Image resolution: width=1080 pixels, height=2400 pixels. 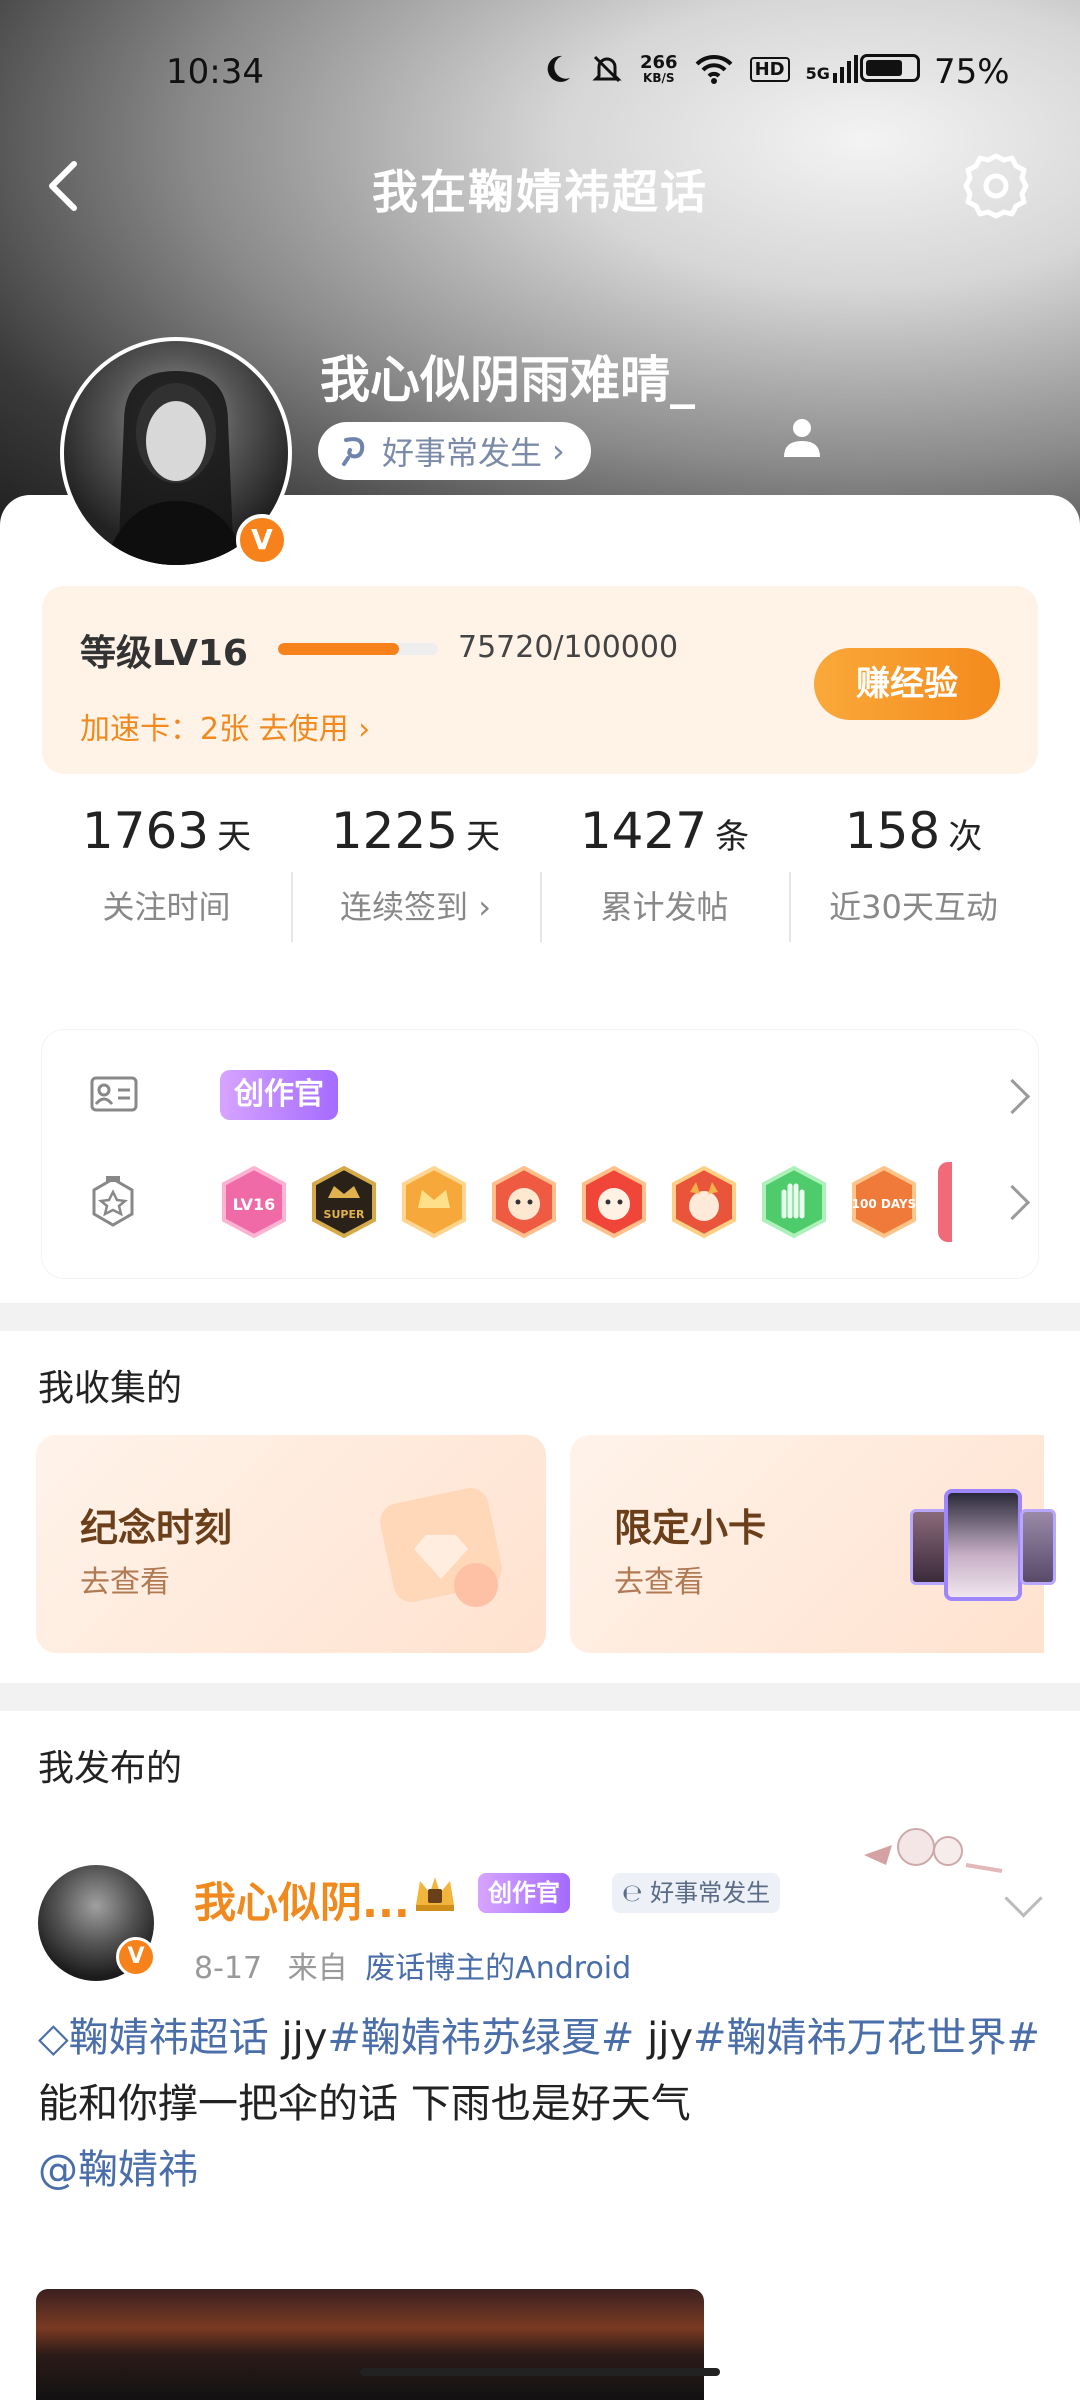 I want to click on person-icon, so click(x=802, y=438).